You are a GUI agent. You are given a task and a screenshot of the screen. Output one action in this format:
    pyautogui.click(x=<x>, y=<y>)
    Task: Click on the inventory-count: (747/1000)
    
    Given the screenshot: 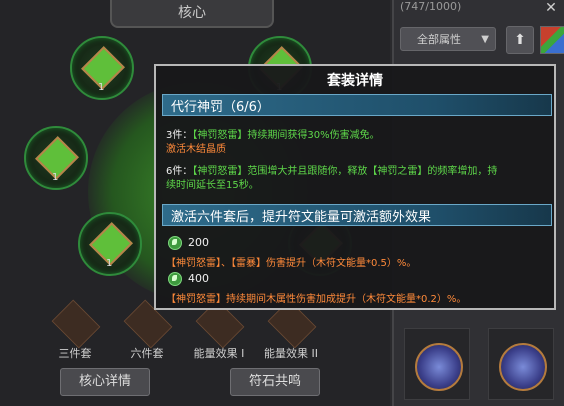 What is the action you would take?
    pyautogui.click(x=431, y=6)
    